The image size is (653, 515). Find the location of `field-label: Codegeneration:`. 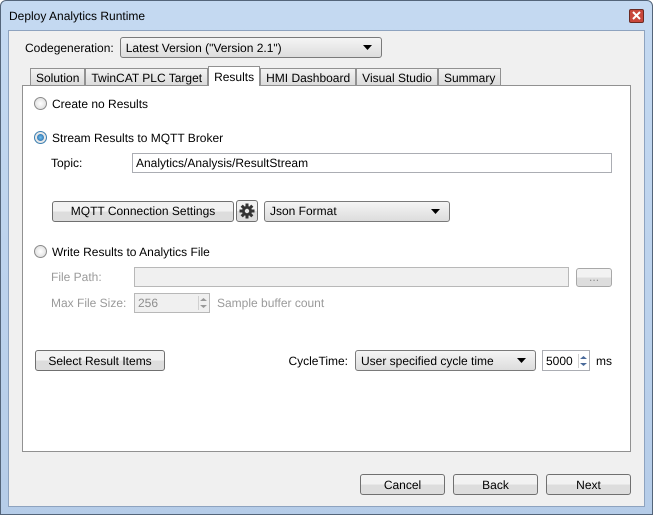

field-label: Codegeneration: is located at coordinates (69, 47).